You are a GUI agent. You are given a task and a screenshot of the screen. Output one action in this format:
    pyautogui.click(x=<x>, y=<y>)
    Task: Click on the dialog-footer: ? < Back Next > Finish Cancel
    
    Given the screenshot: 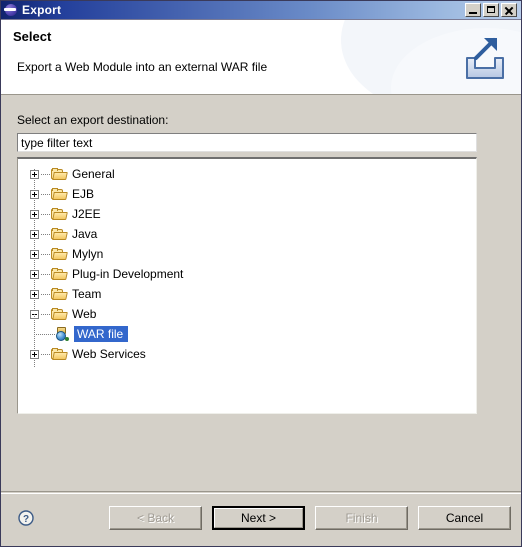 What is the action you would take?
    pyautogui.click(x=261, y=518)
    